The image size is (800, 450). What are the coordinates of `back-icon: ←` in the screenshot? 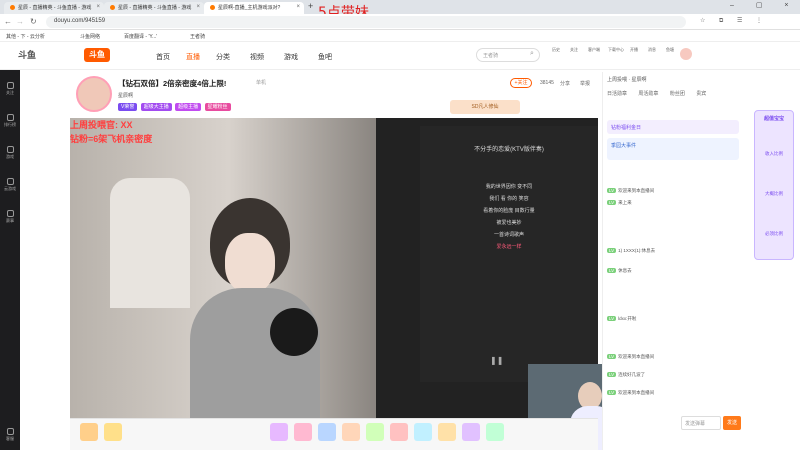 It's located at (8, 21).